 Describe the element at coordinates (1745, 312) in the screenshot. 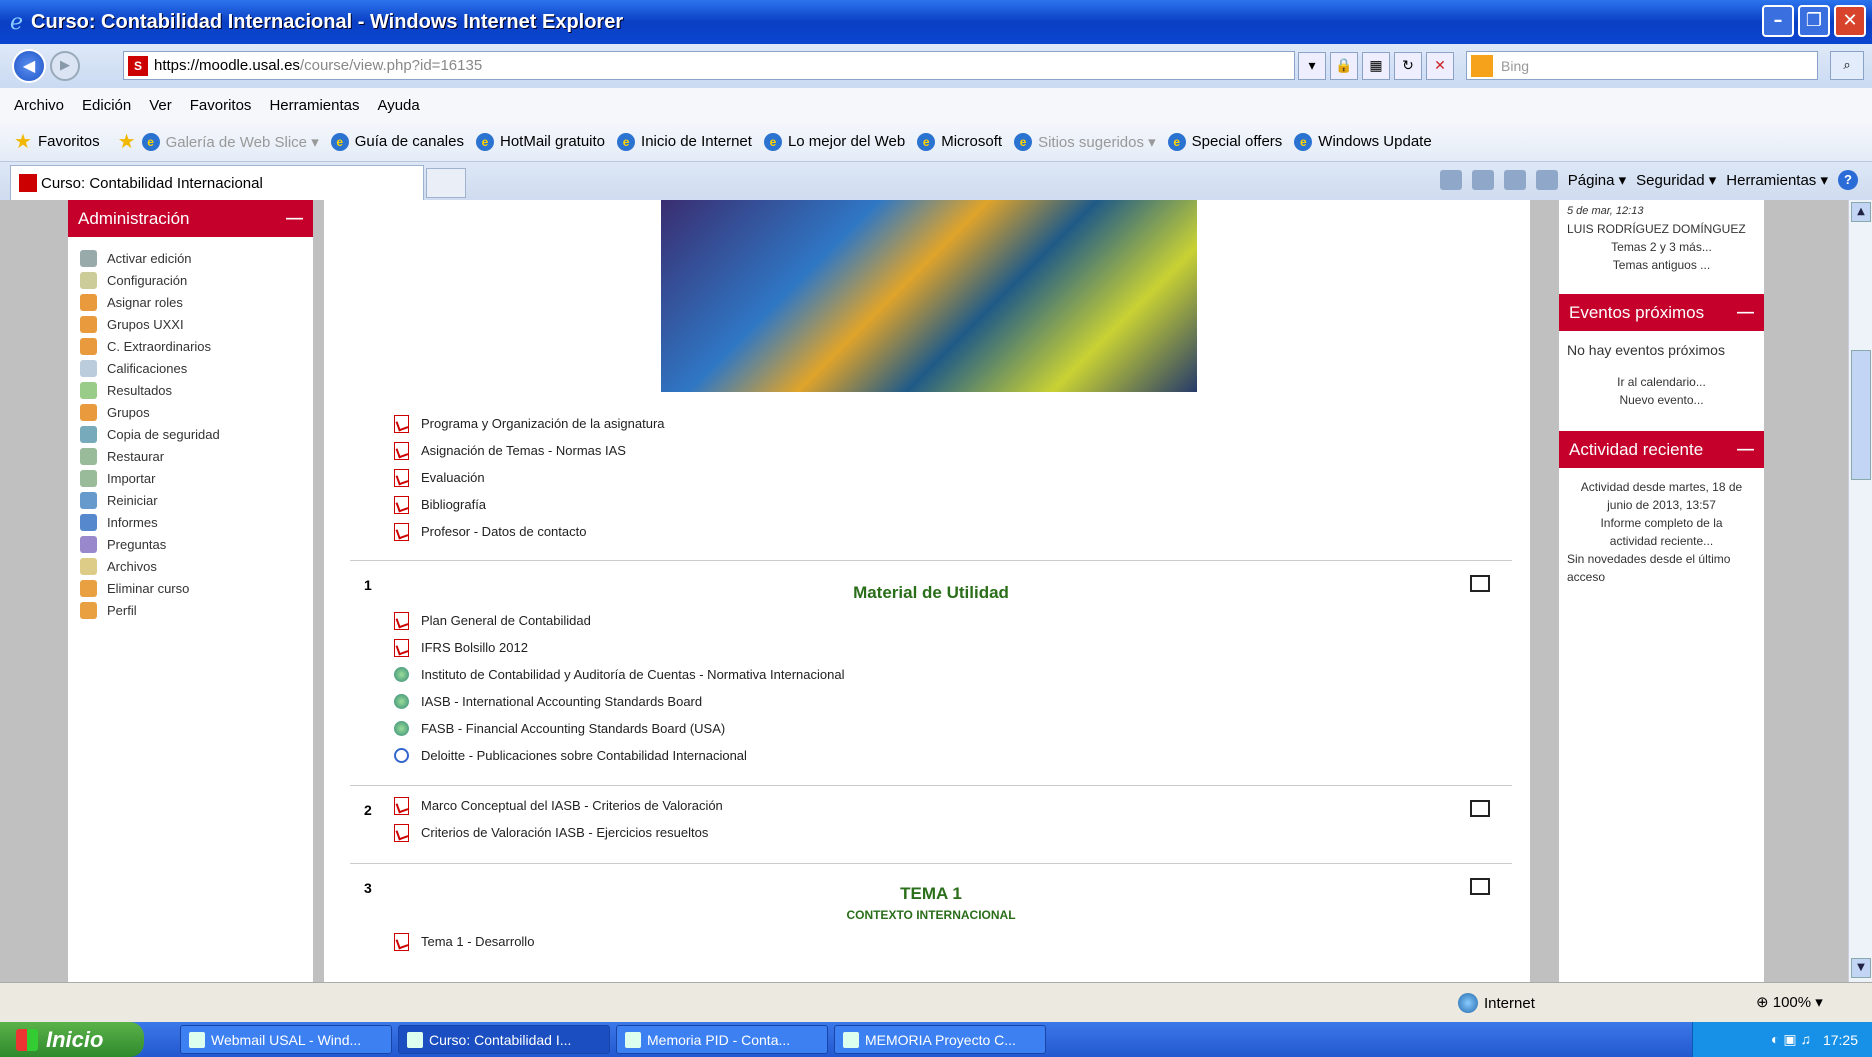

I see `collapse-events-button: —` at that location.